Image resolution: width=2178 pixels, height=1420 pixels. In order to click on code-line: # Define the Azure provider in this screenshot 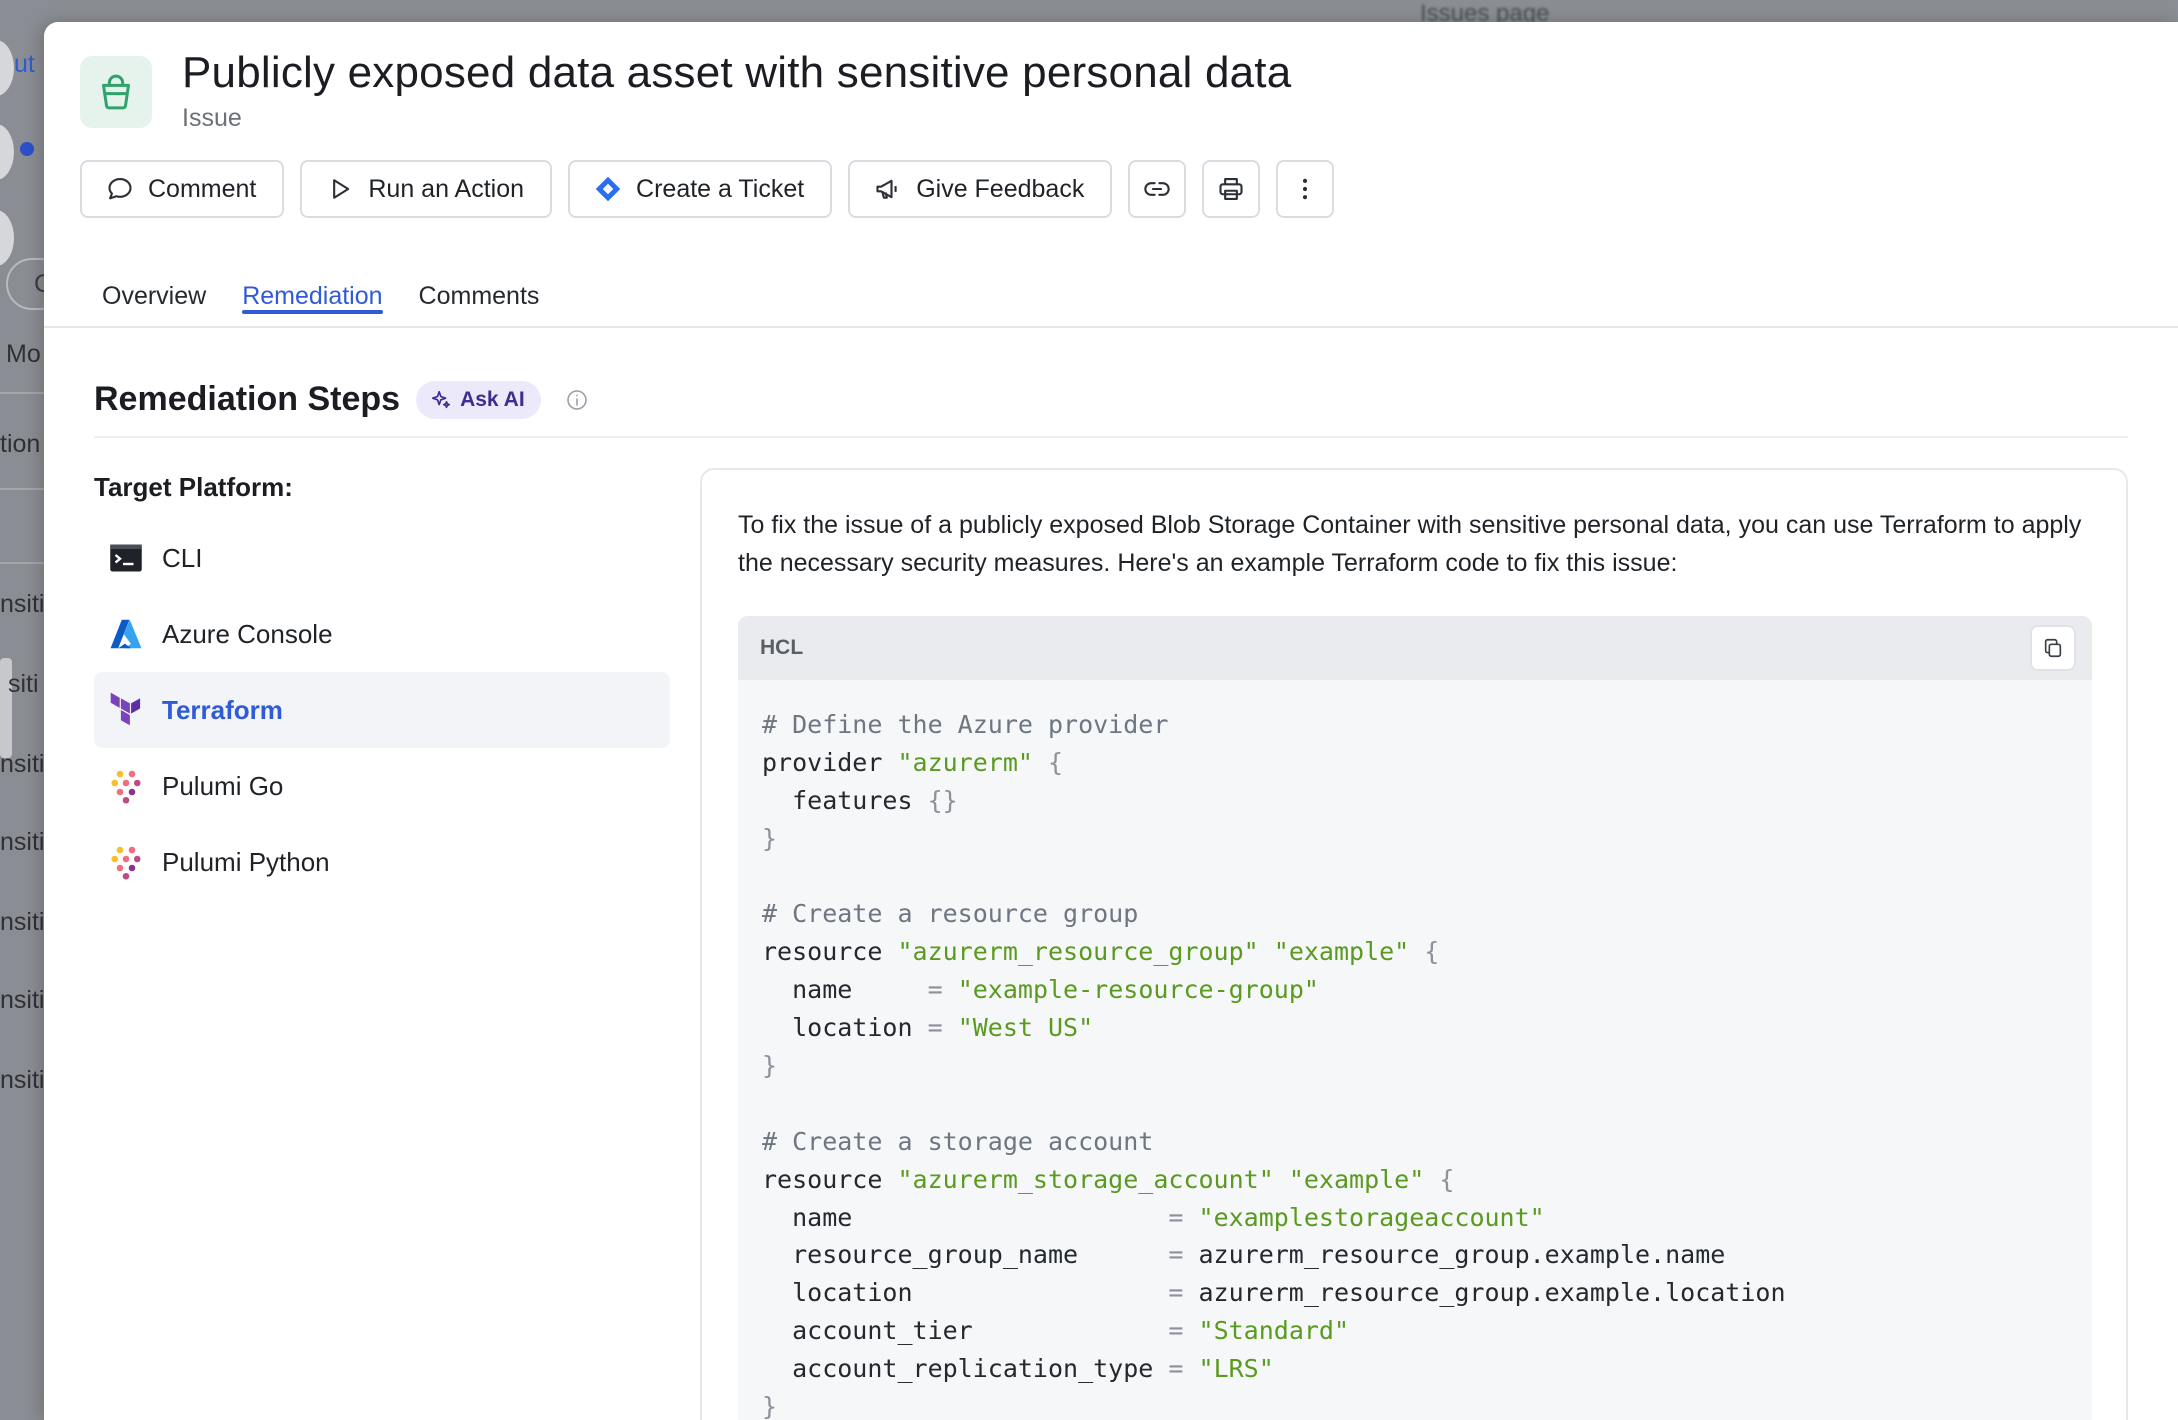, I will do `click(965, 724)`.